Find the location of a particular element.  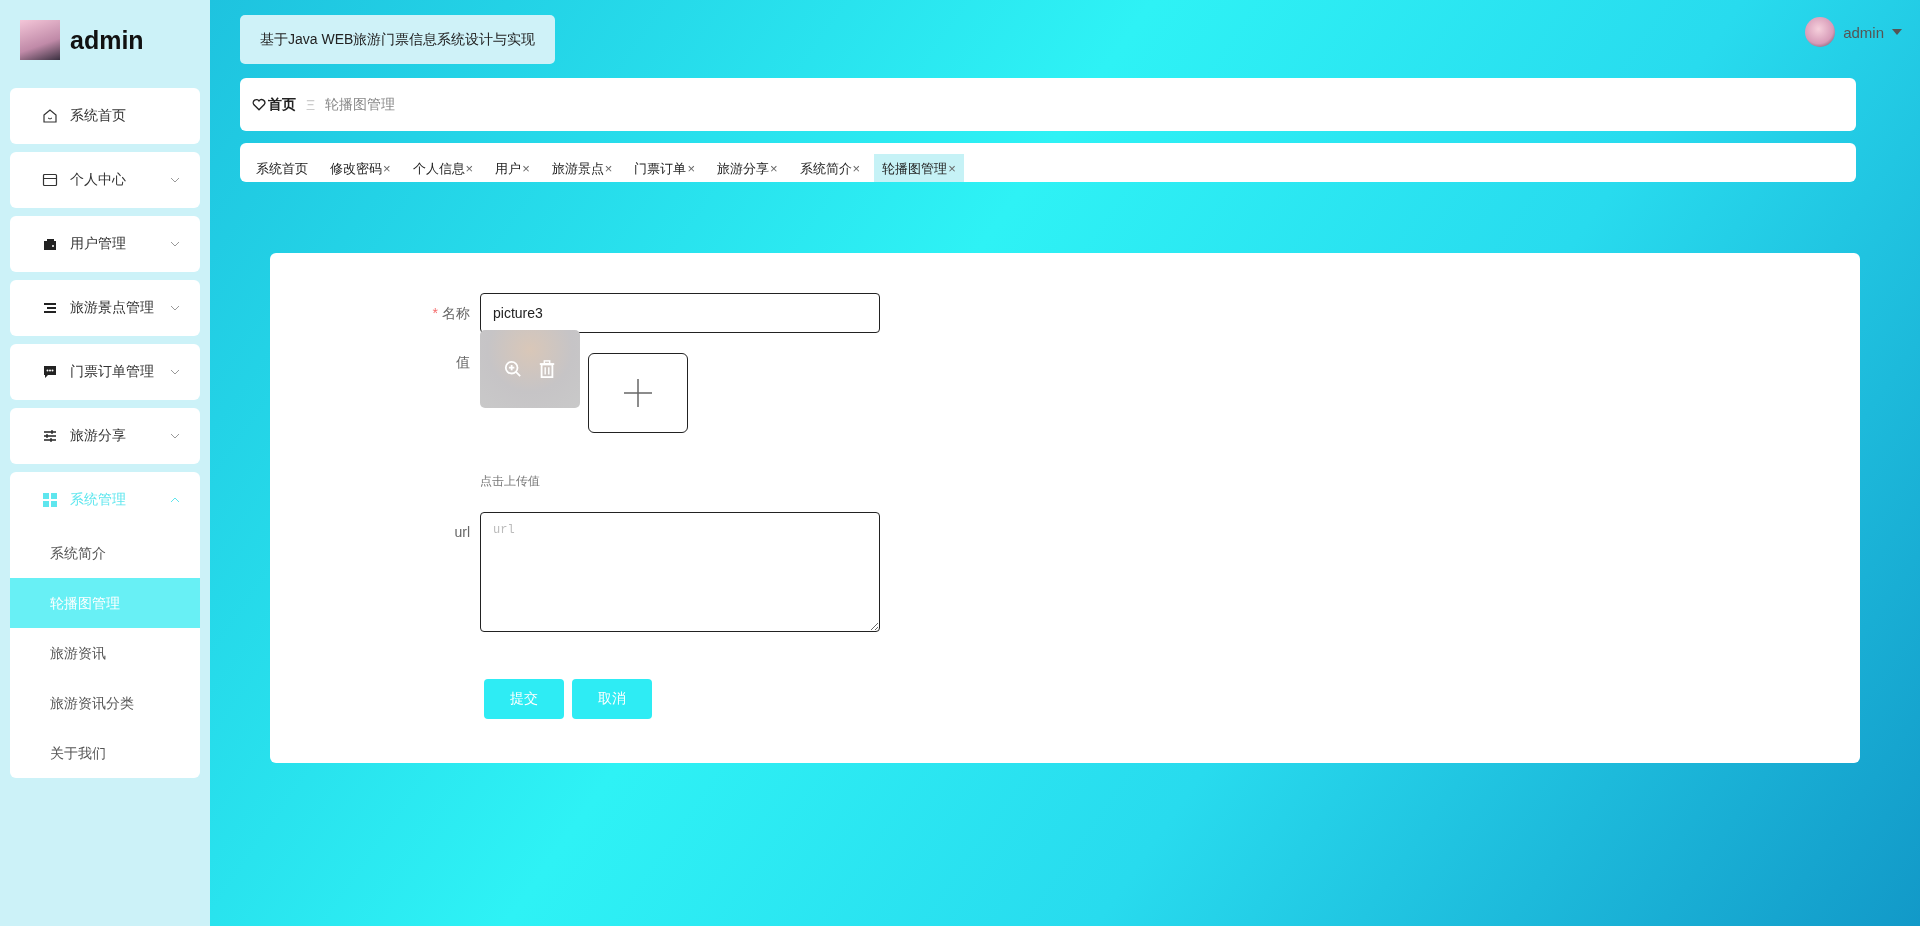

card-icon is located at coordinates (50, 180).